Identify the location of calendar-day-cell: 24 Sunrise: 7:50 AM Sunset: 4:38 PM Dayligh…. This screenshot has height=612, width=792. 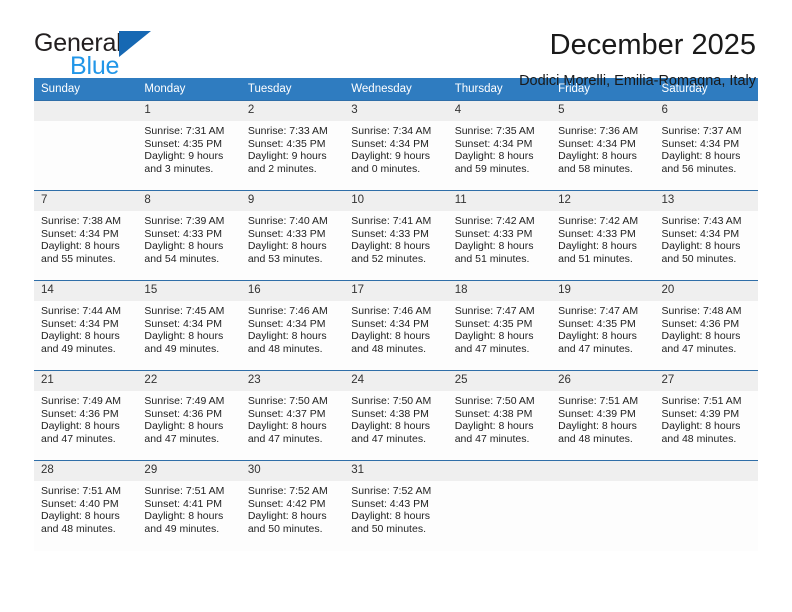
(396, 415).